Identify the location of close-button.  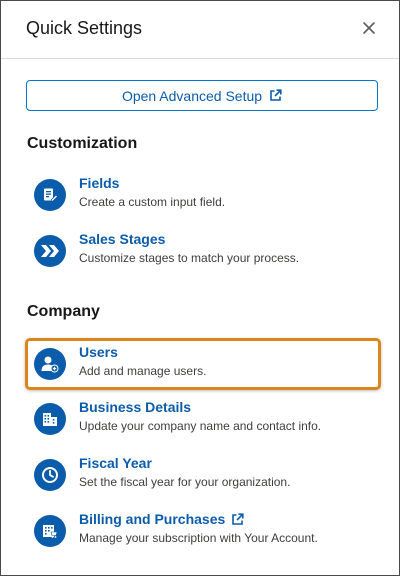
(369, 28).